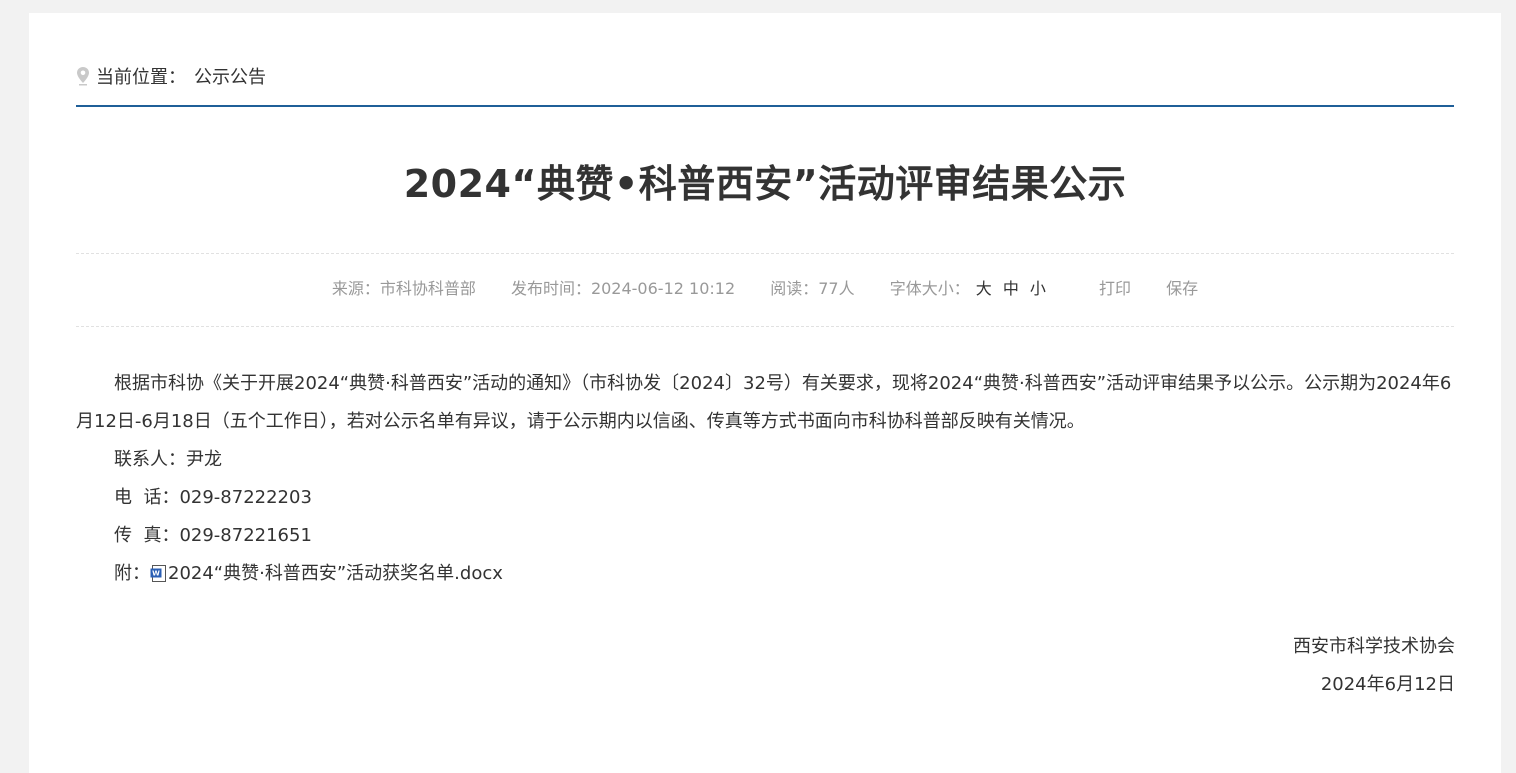  Describe the element at coordinates (1374, 646) in the screenshot. I see `signature-org: 西安市科学技术协会` at that location.